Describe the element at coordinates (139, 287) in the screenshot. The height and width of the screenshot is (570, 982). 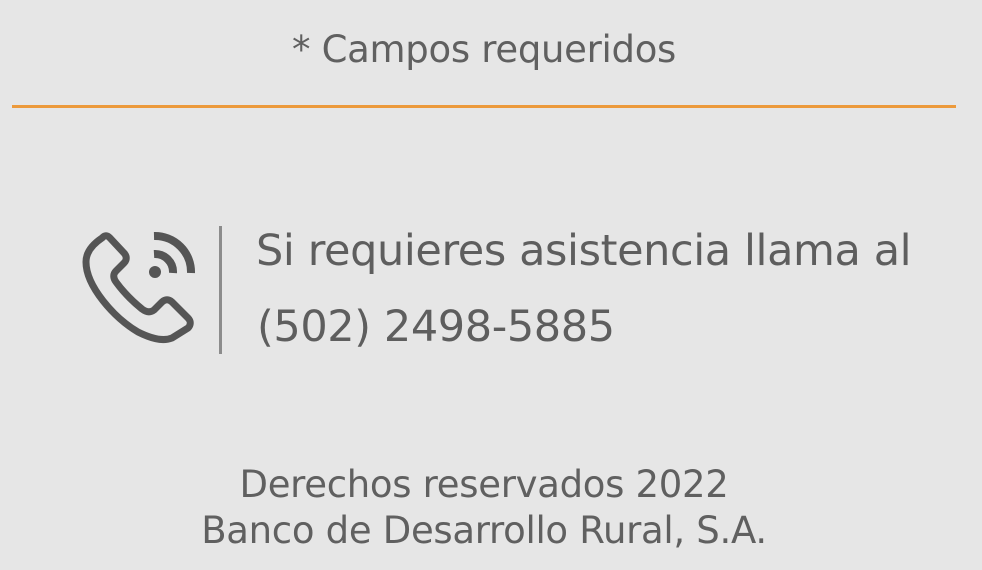
I see `phone-ringing-icon` at that location.